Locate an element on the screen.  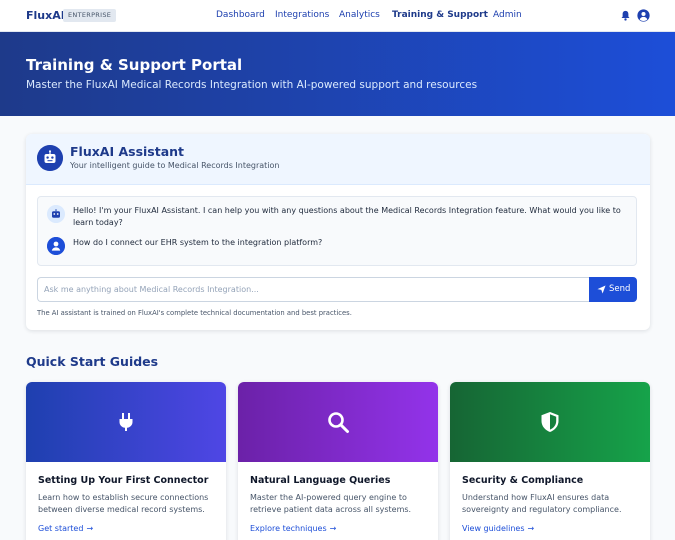
edition-badge: ENTERPRISE is located at coordinates (90, 15).